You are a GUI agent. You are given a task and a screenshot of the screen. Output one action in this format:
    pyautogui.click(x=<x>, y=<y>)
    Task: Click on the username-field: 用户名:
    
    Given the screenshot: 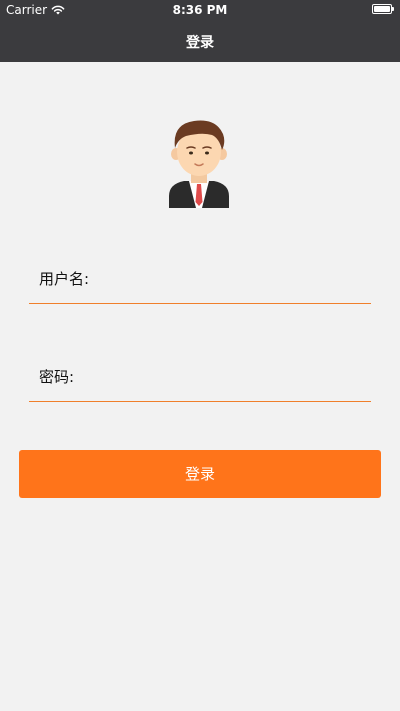 What is the action you would take?
    pyautogui.click(x=200, y=284)
    